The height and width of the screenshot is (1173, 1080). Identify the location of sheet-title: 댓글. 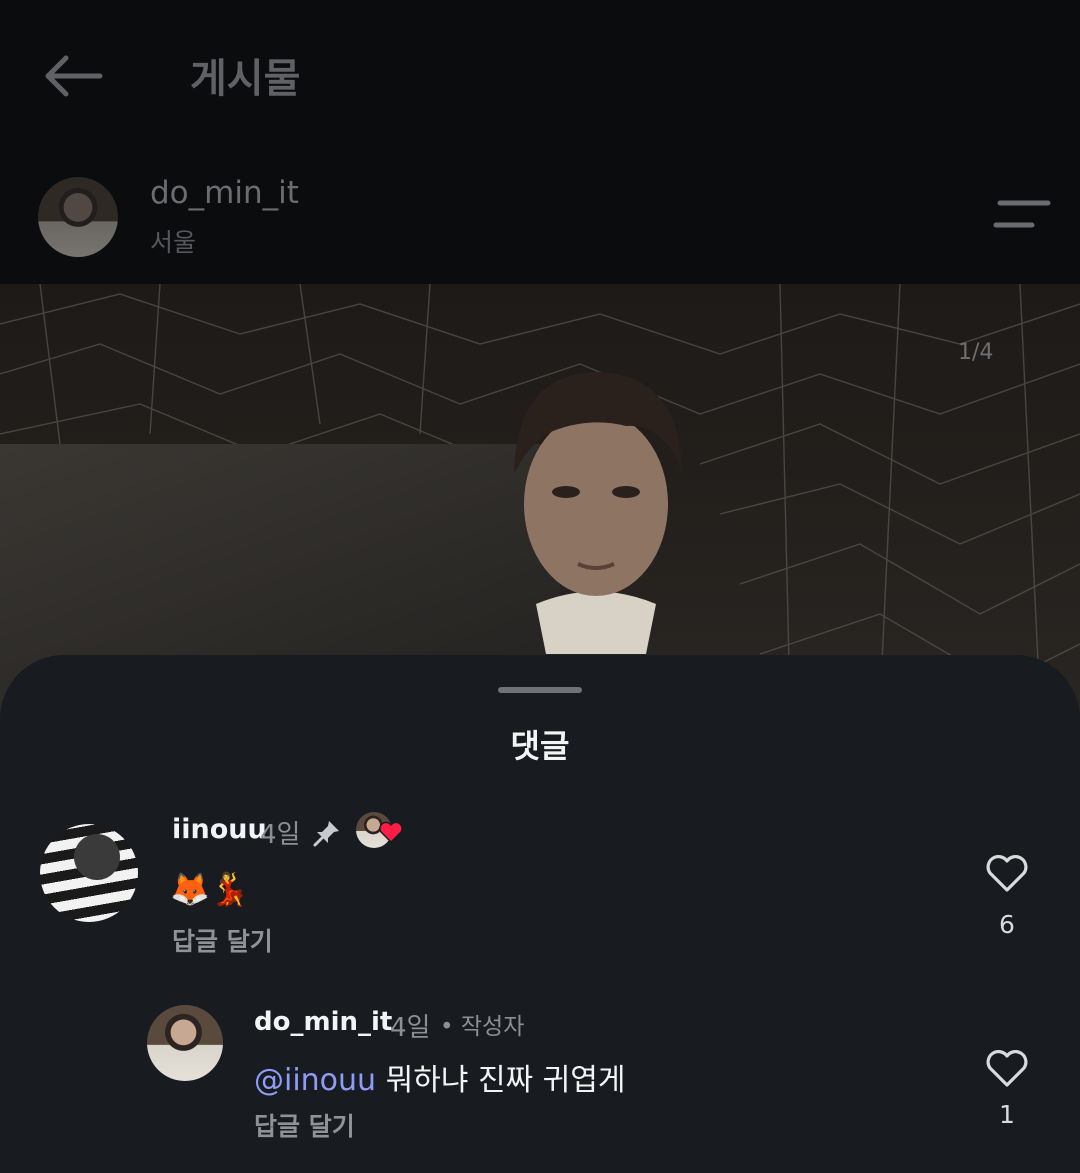
(540, 746).